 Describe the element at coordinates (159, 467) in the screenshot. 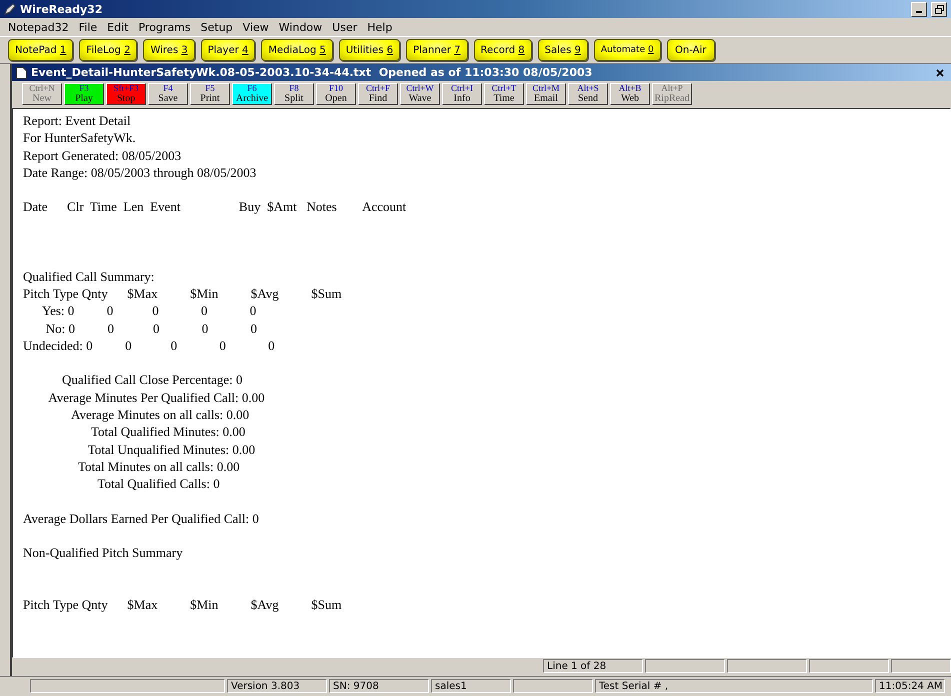

I see `text-line: Total Minutes on all calls: 0.00` at that location.